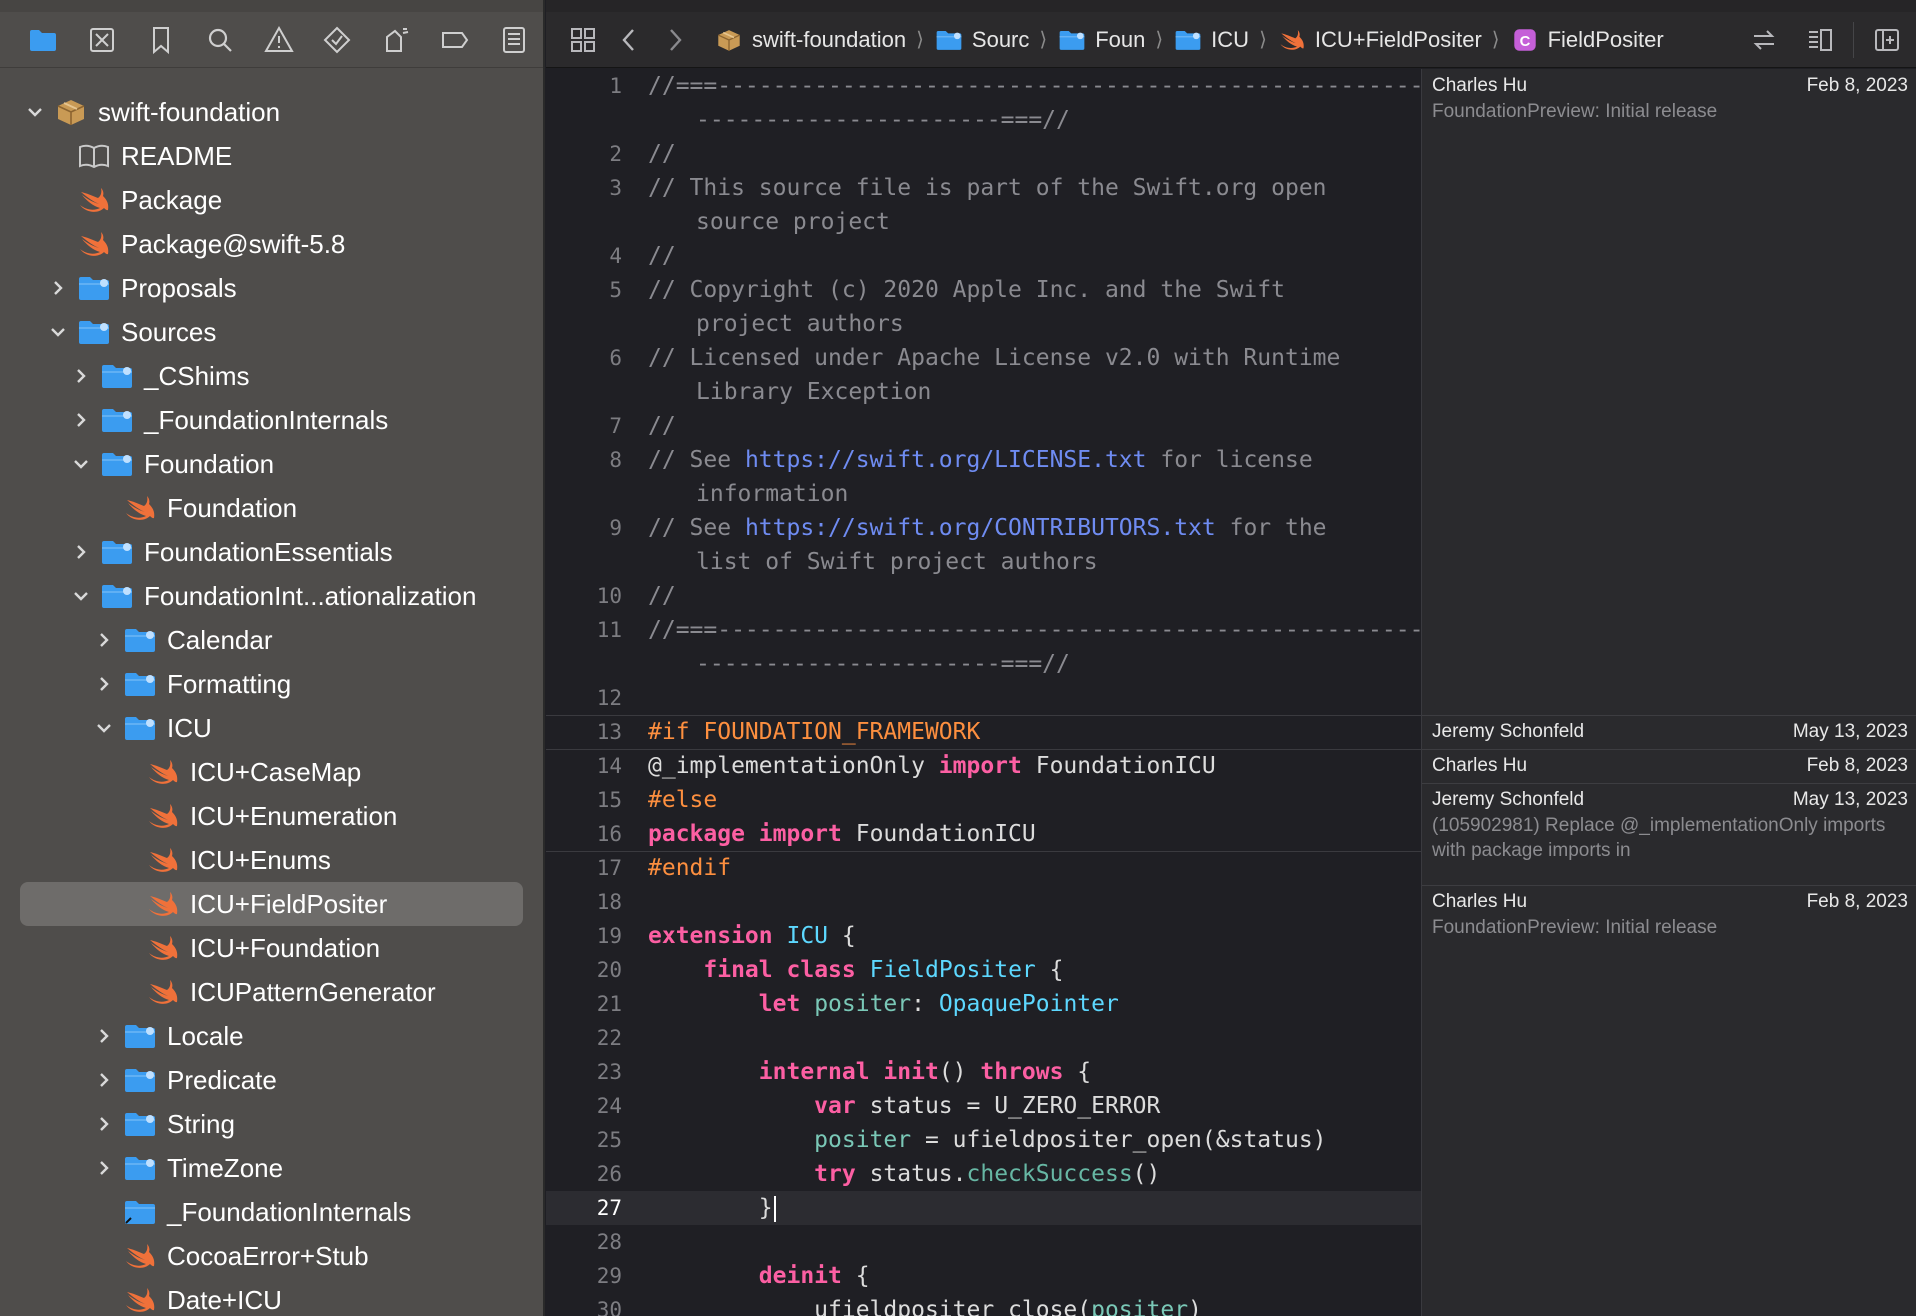 Image resolution: width=1916 pixels, height=1316 pixels. Describe the element at coordinates (1101, 40) in the screenshot. I see `breadcrumb-item: Foun` at that location.